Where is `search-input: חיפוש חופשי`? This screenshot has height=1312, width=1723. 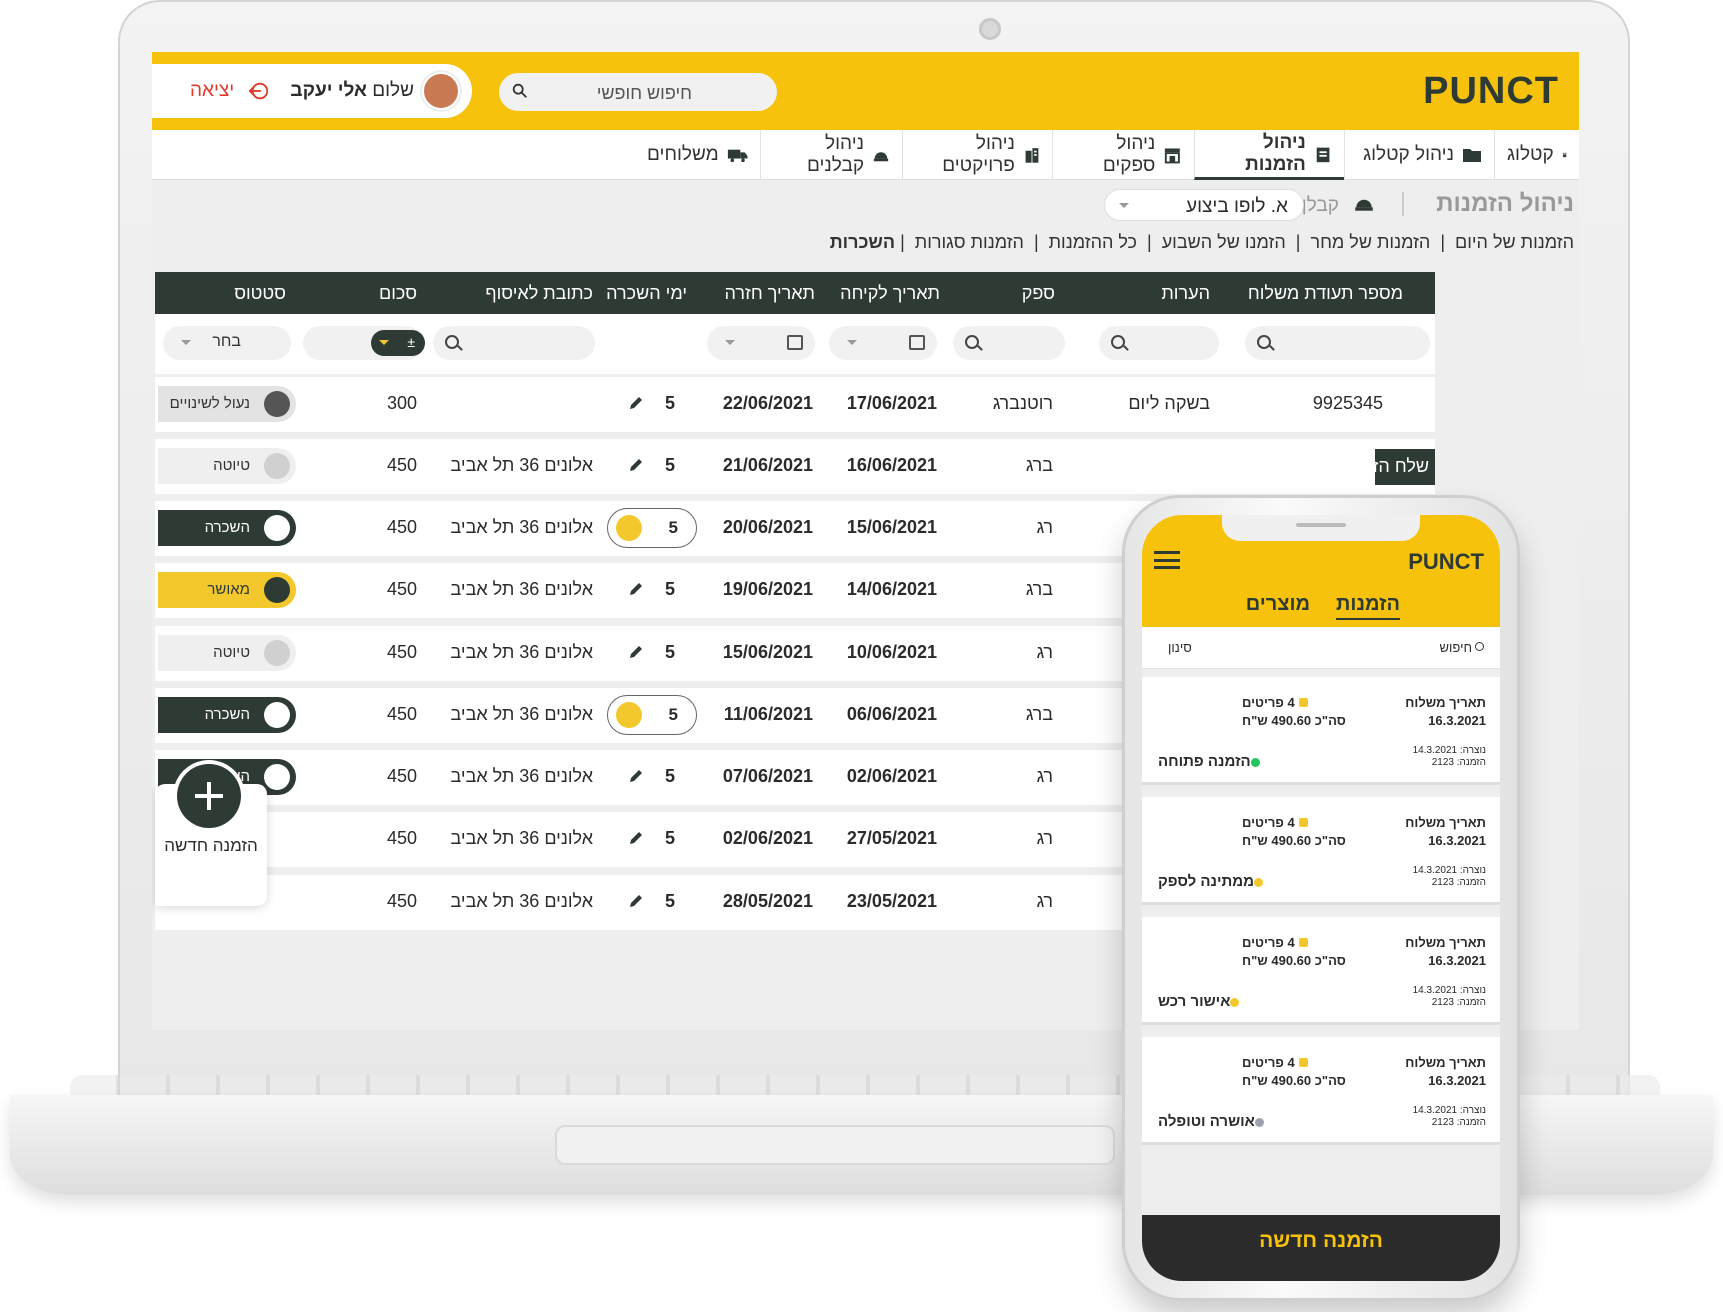 search-input: חיפוש חופשי is located at coordinates (638, 92).